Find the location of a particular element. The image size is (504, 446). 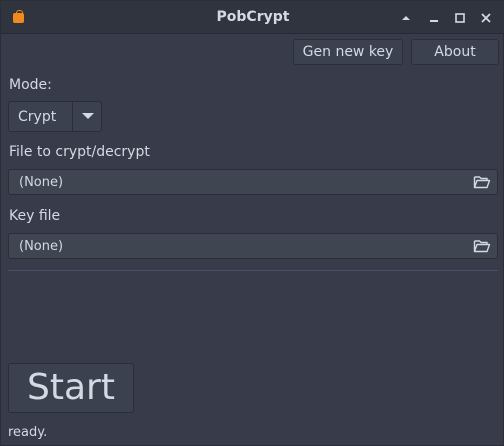

key-file-label: Key file is located at coordinates (35, 216).